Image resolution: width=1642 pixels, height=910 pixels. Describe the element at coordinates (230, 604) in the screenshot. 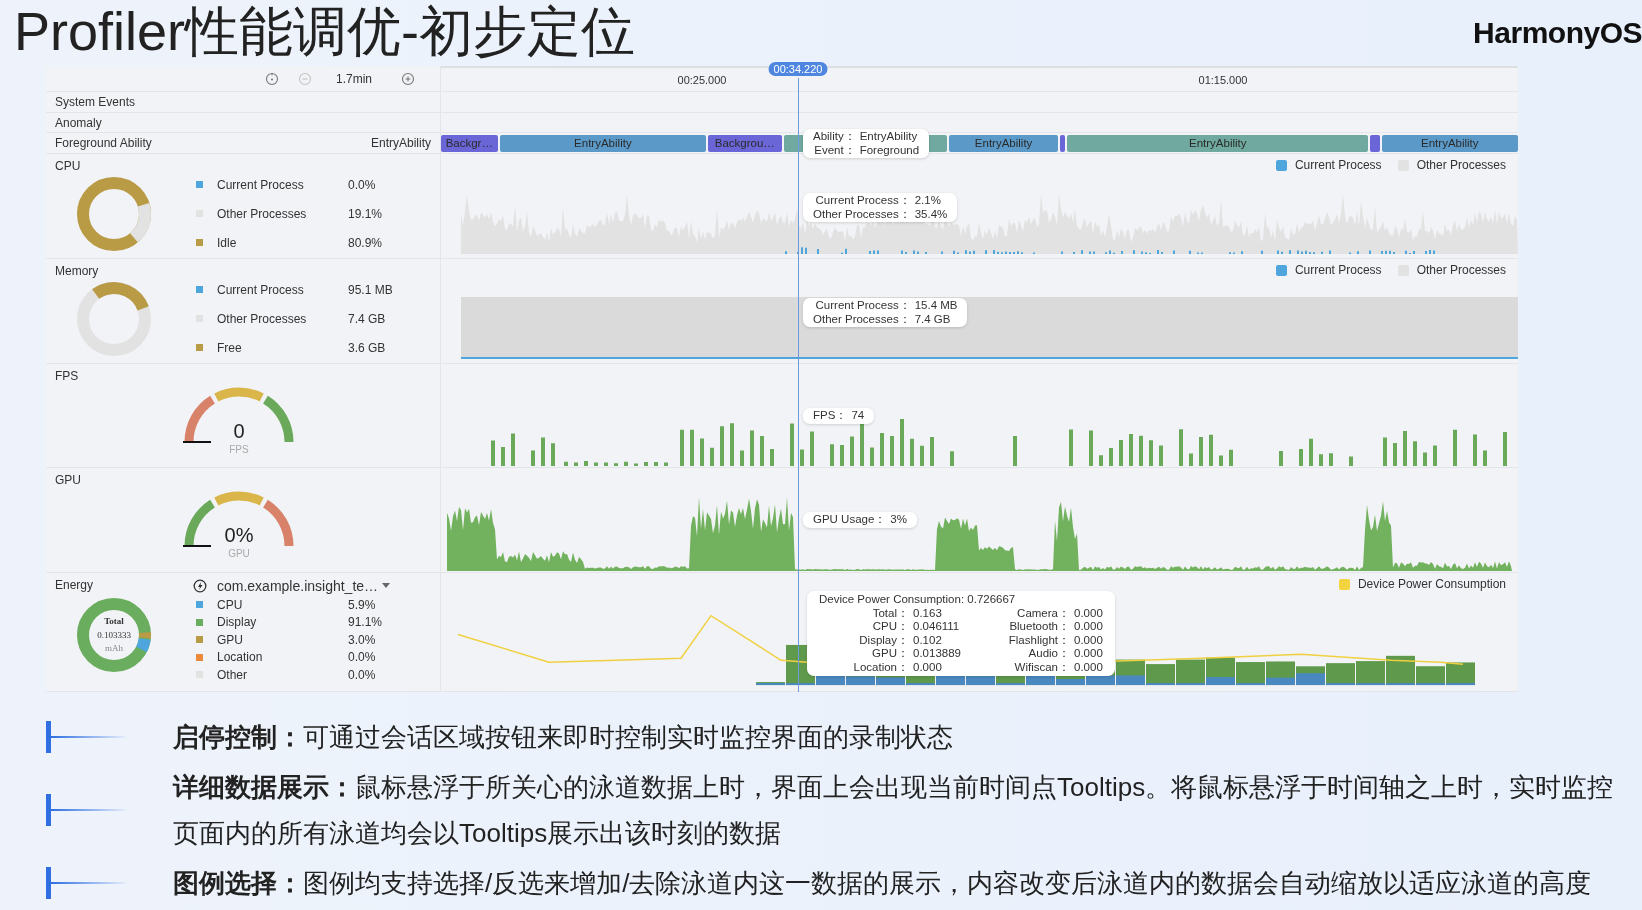

I see `legend-label: CPU` at that location.